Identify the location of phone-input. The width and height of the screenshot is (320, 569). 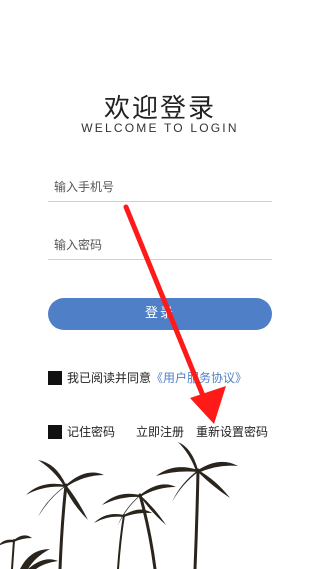
(163, 187).